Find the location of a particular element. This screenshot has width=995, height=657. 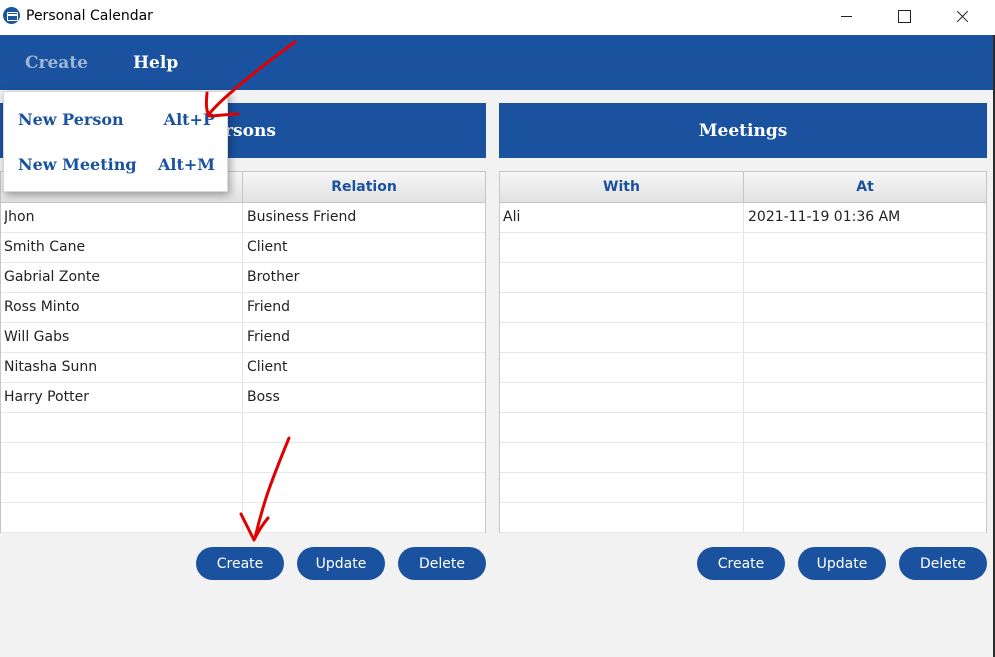

menu-item-new-person: New Person Alt+P is located at coordinates (116, 120).